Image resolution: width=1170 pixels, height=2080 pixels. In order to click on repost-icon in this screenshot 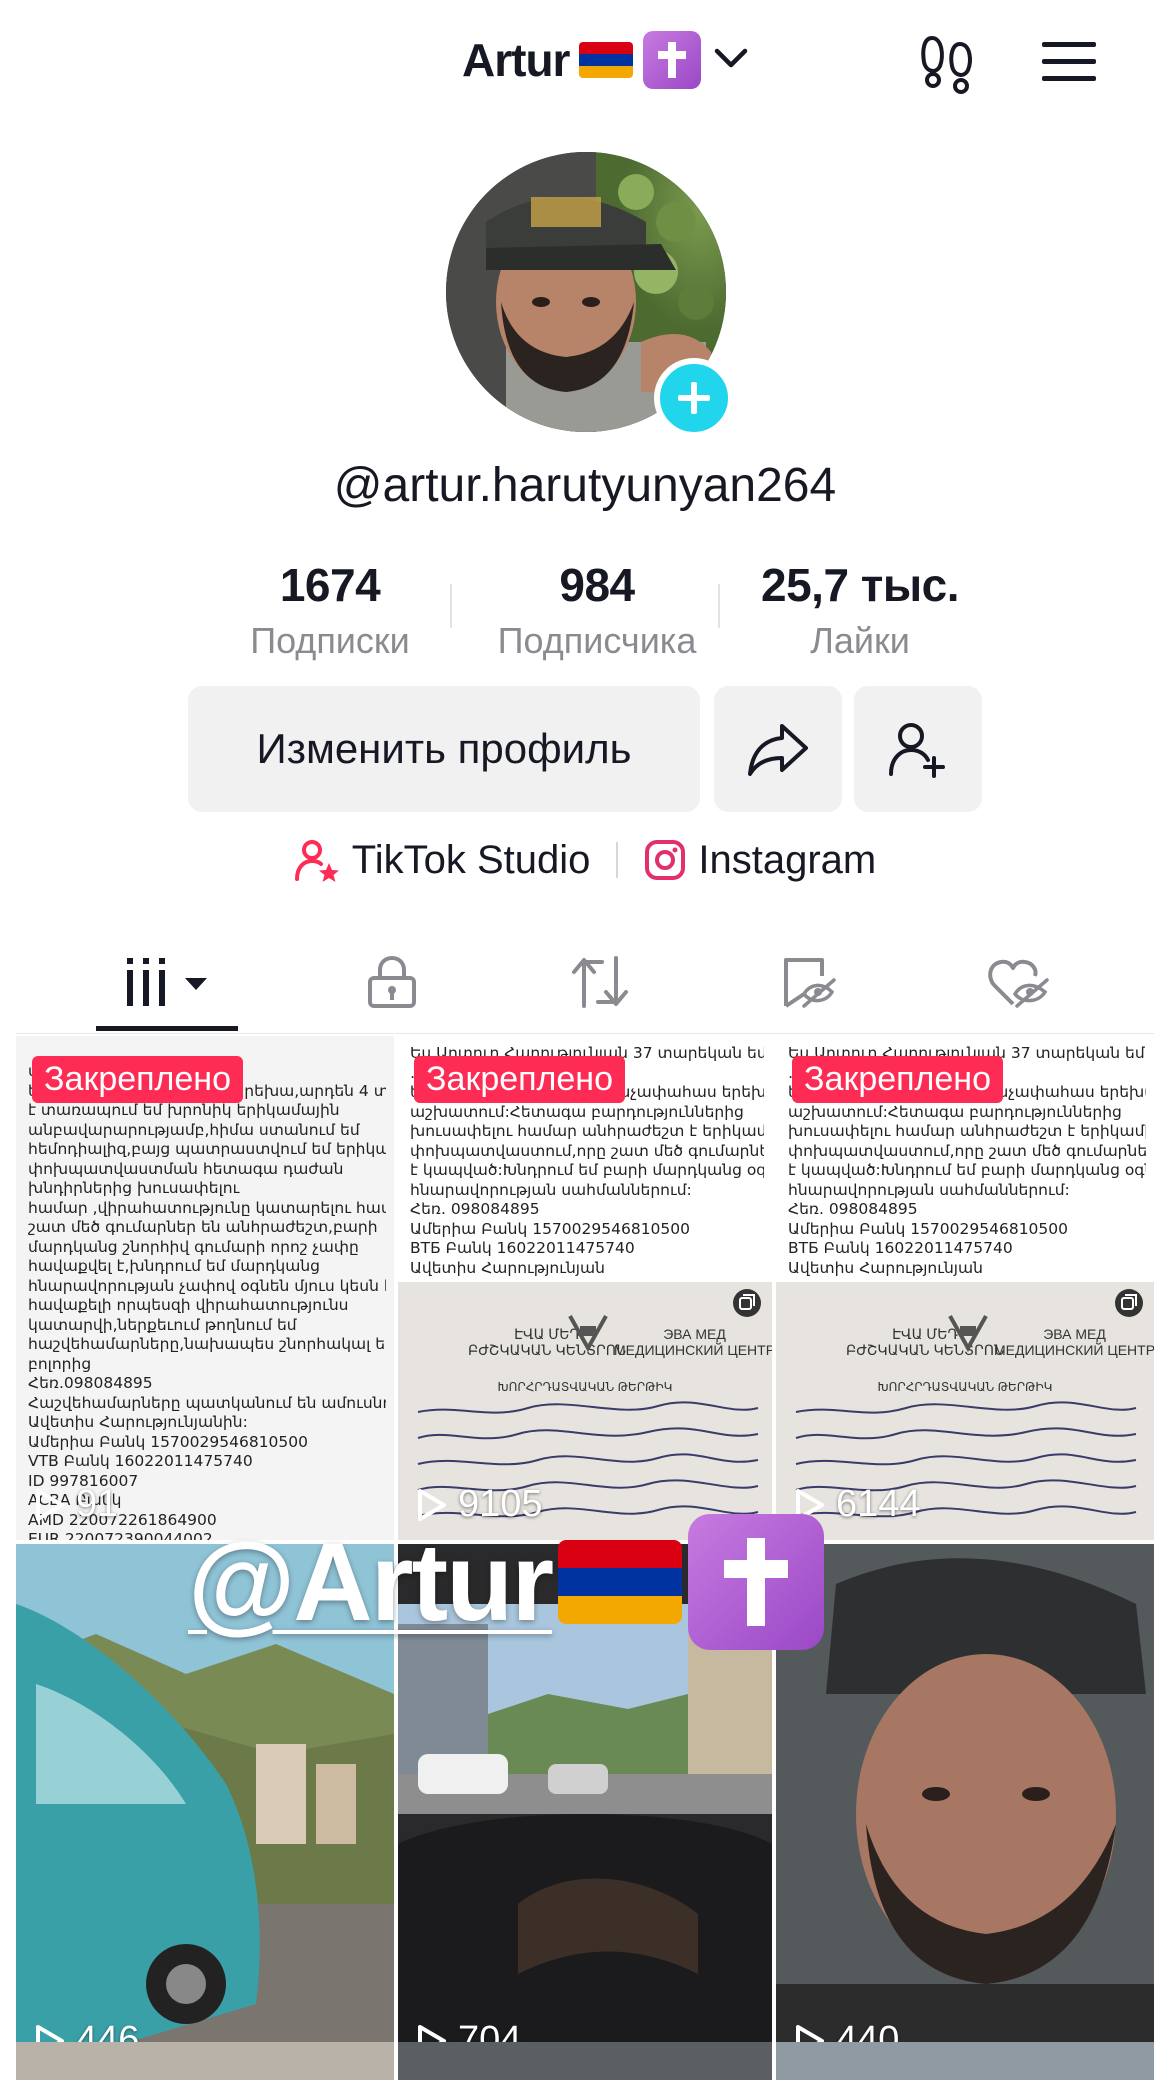, I will do `click(600, 982)`.